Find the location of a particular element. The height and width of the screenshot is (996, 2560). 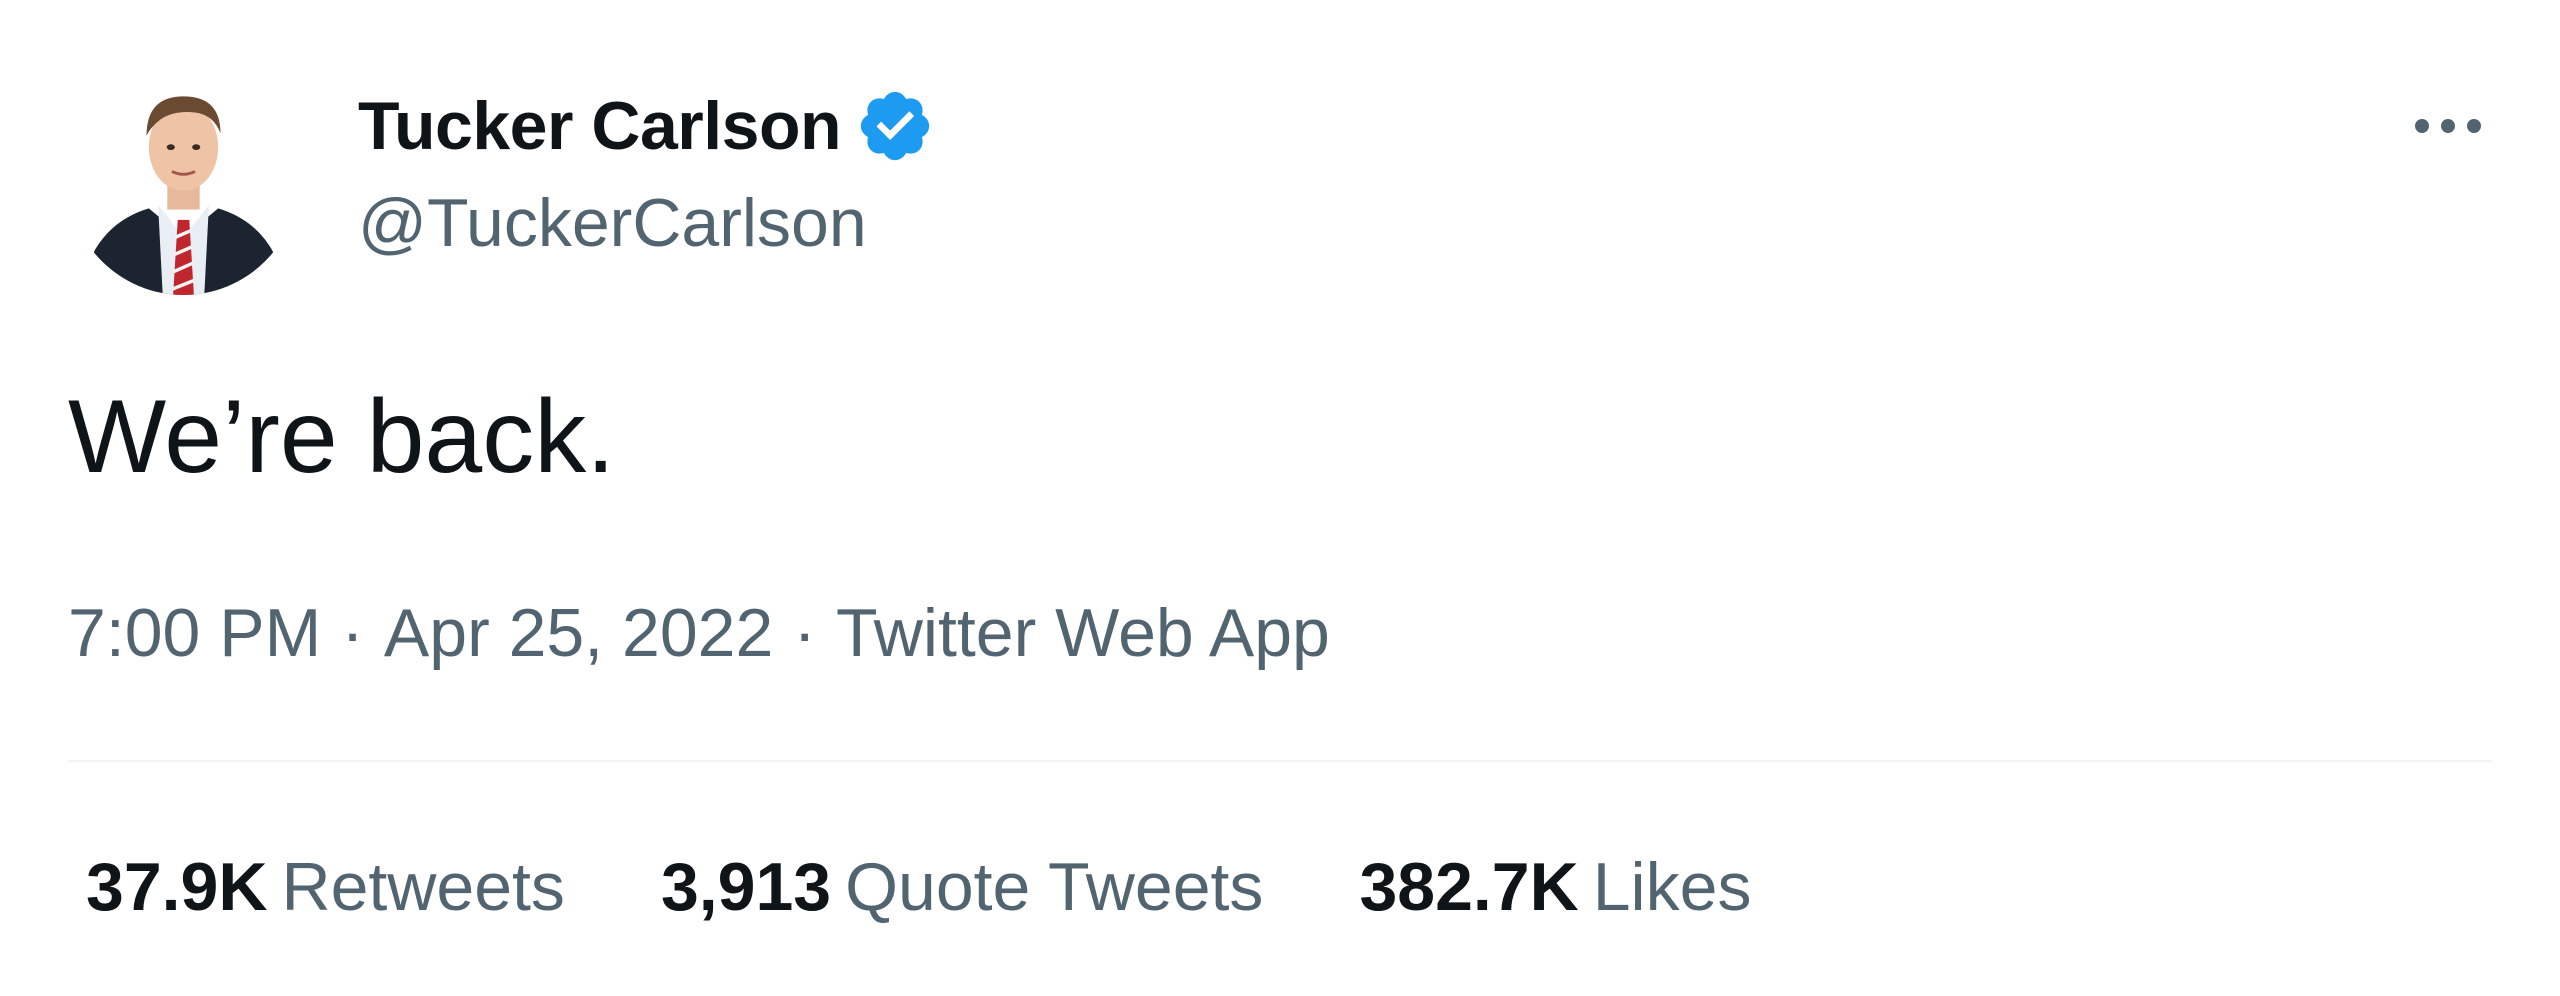

retweets-stat: 37.9K Retweets is located at coordinates (325, 887).